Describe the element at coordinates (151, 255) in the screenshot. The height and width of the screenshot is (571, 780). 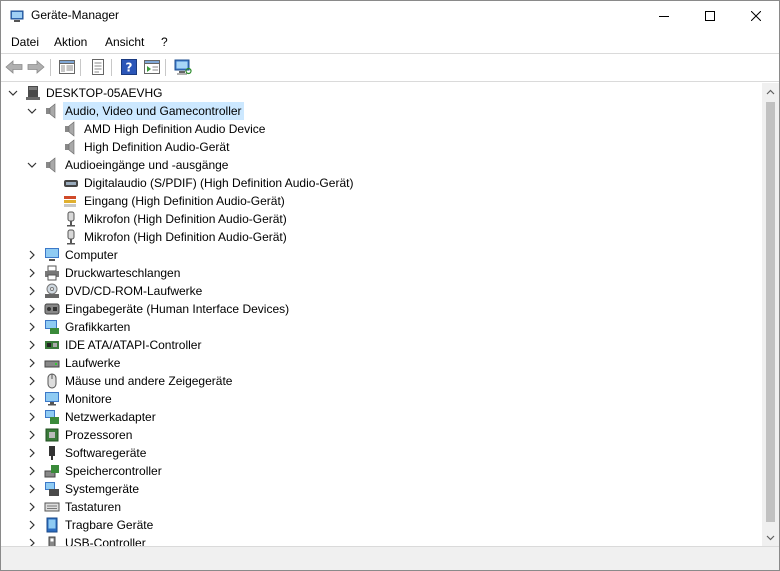
I see `tree-category: Computer` at that location.